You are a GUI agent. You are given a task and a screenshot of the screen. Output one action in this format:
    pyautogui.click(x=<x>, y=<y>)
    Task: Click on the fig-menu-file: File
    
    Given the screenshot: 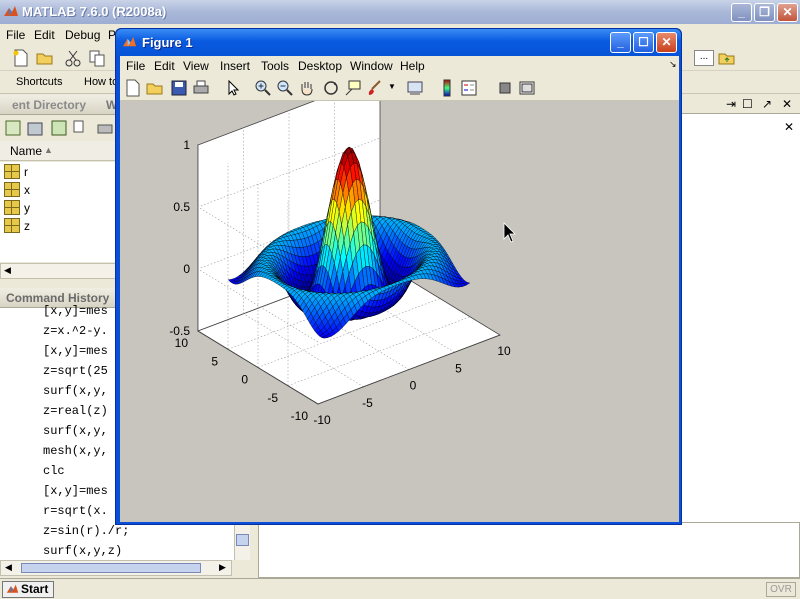 What is the action you would take?
    pyautogui.click(x=135, y=66)
    